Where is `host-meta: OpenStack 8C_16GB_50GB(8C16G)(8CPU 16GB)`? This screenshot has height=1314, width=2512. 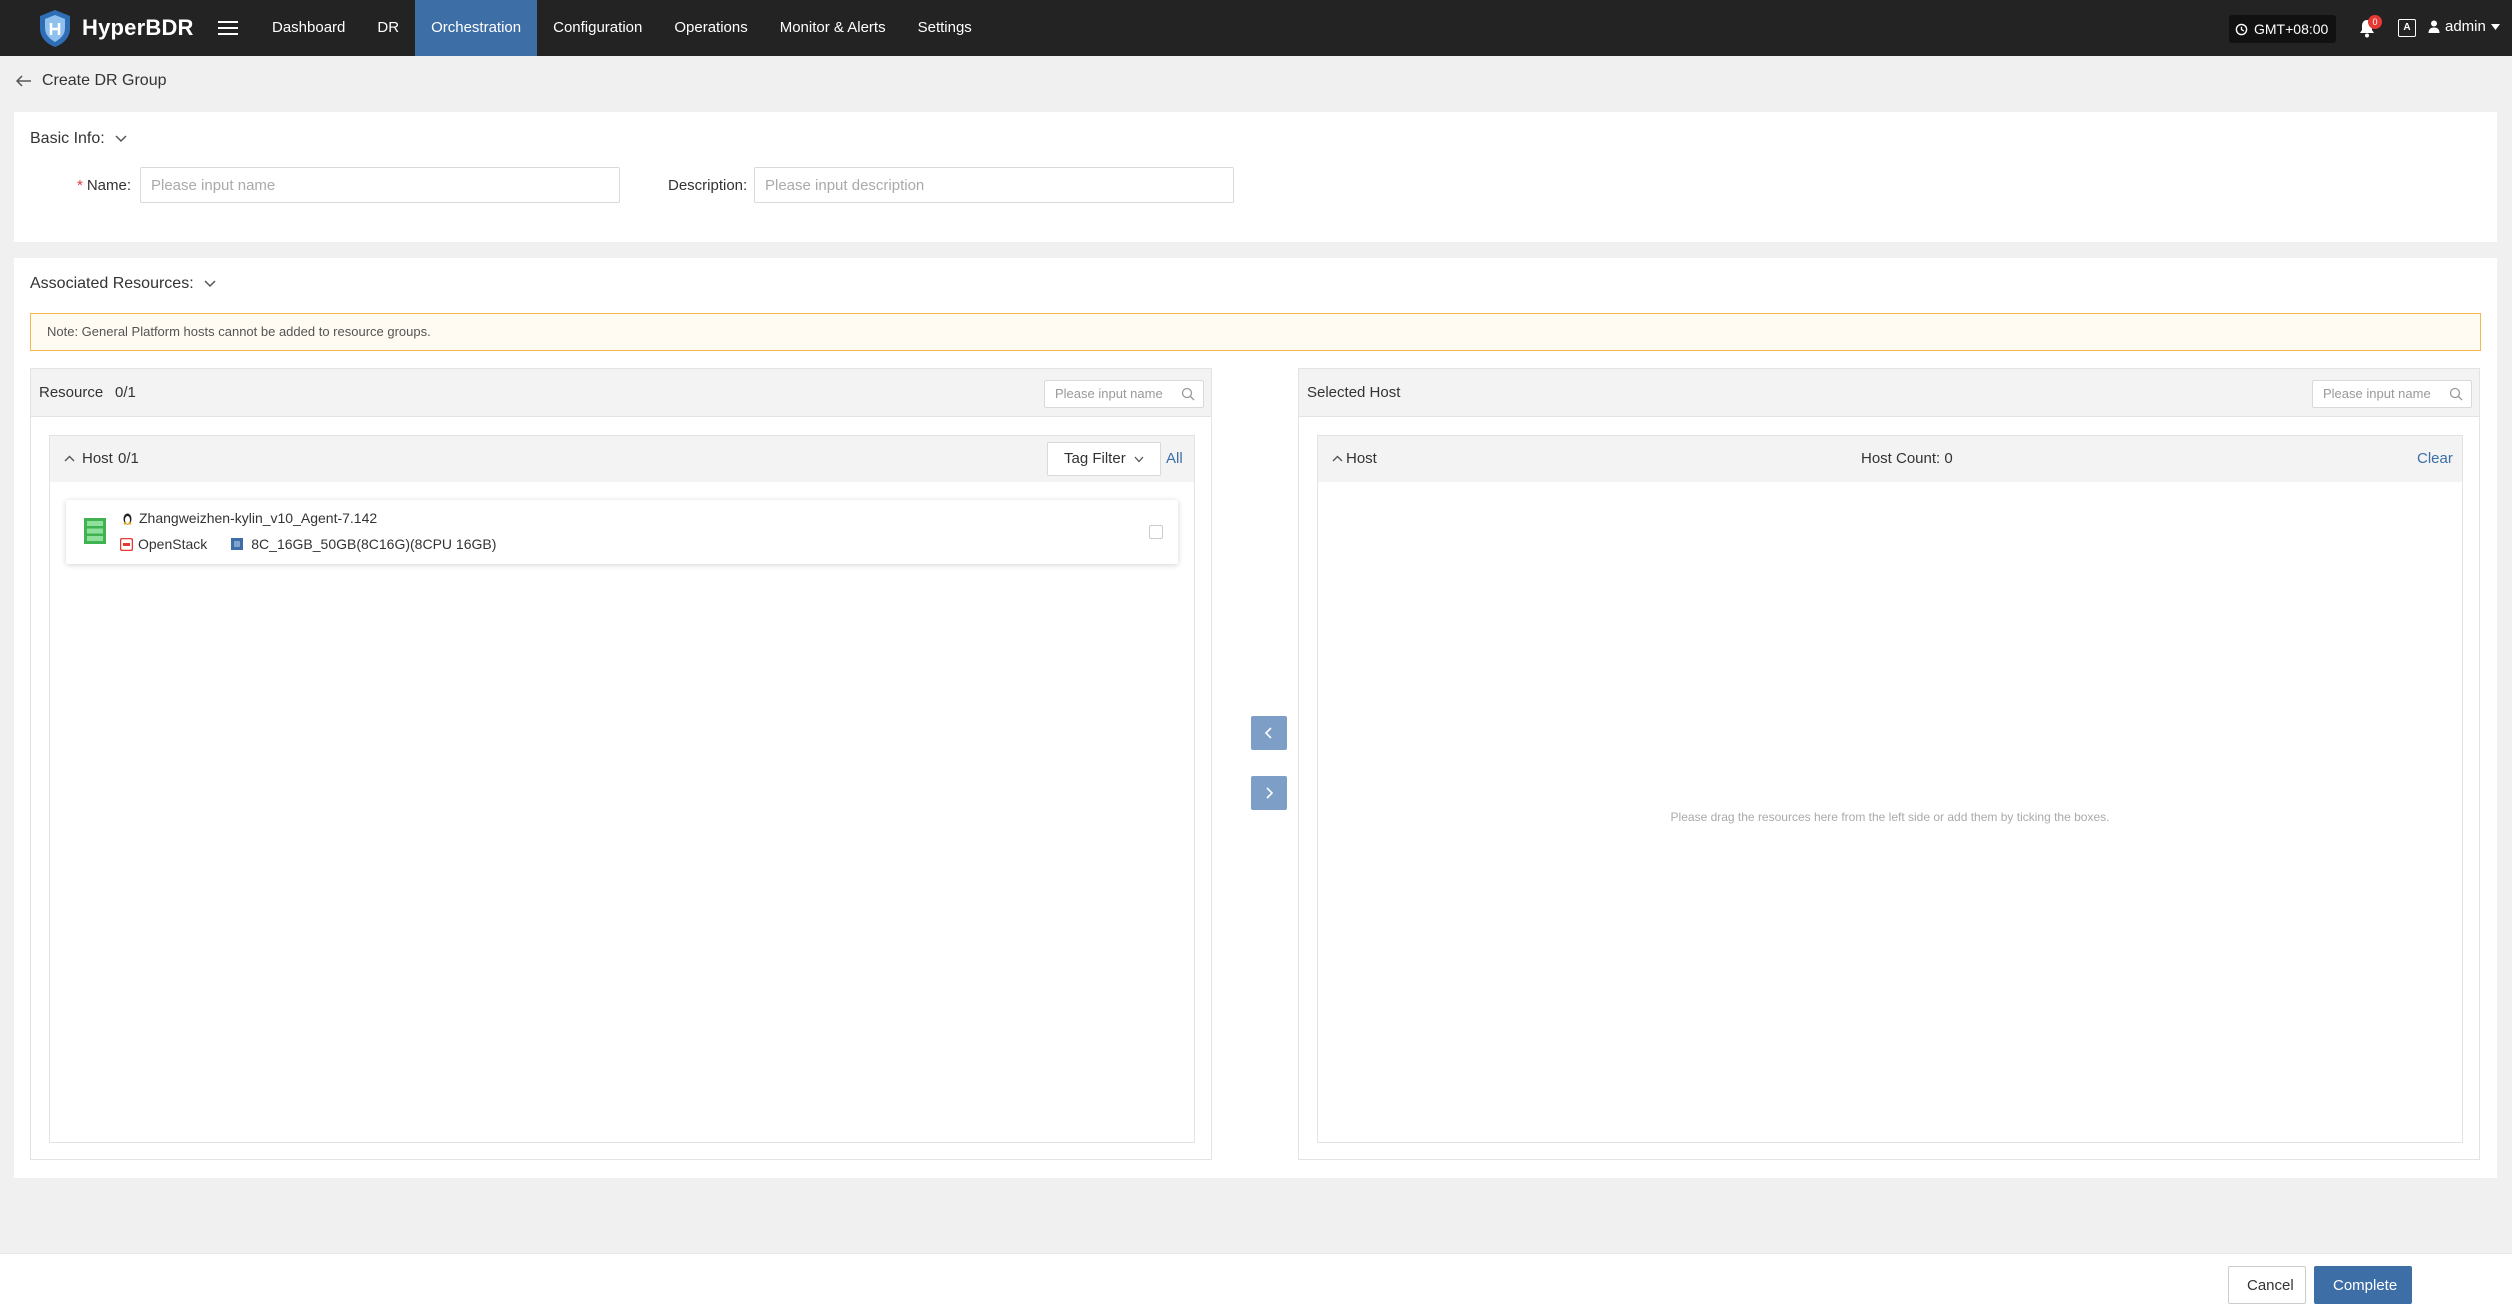 host-meta: OpenStack 8C_16GB_50GB(8C16G)(8CPU 16GB) is located at coordinates (308, 544).